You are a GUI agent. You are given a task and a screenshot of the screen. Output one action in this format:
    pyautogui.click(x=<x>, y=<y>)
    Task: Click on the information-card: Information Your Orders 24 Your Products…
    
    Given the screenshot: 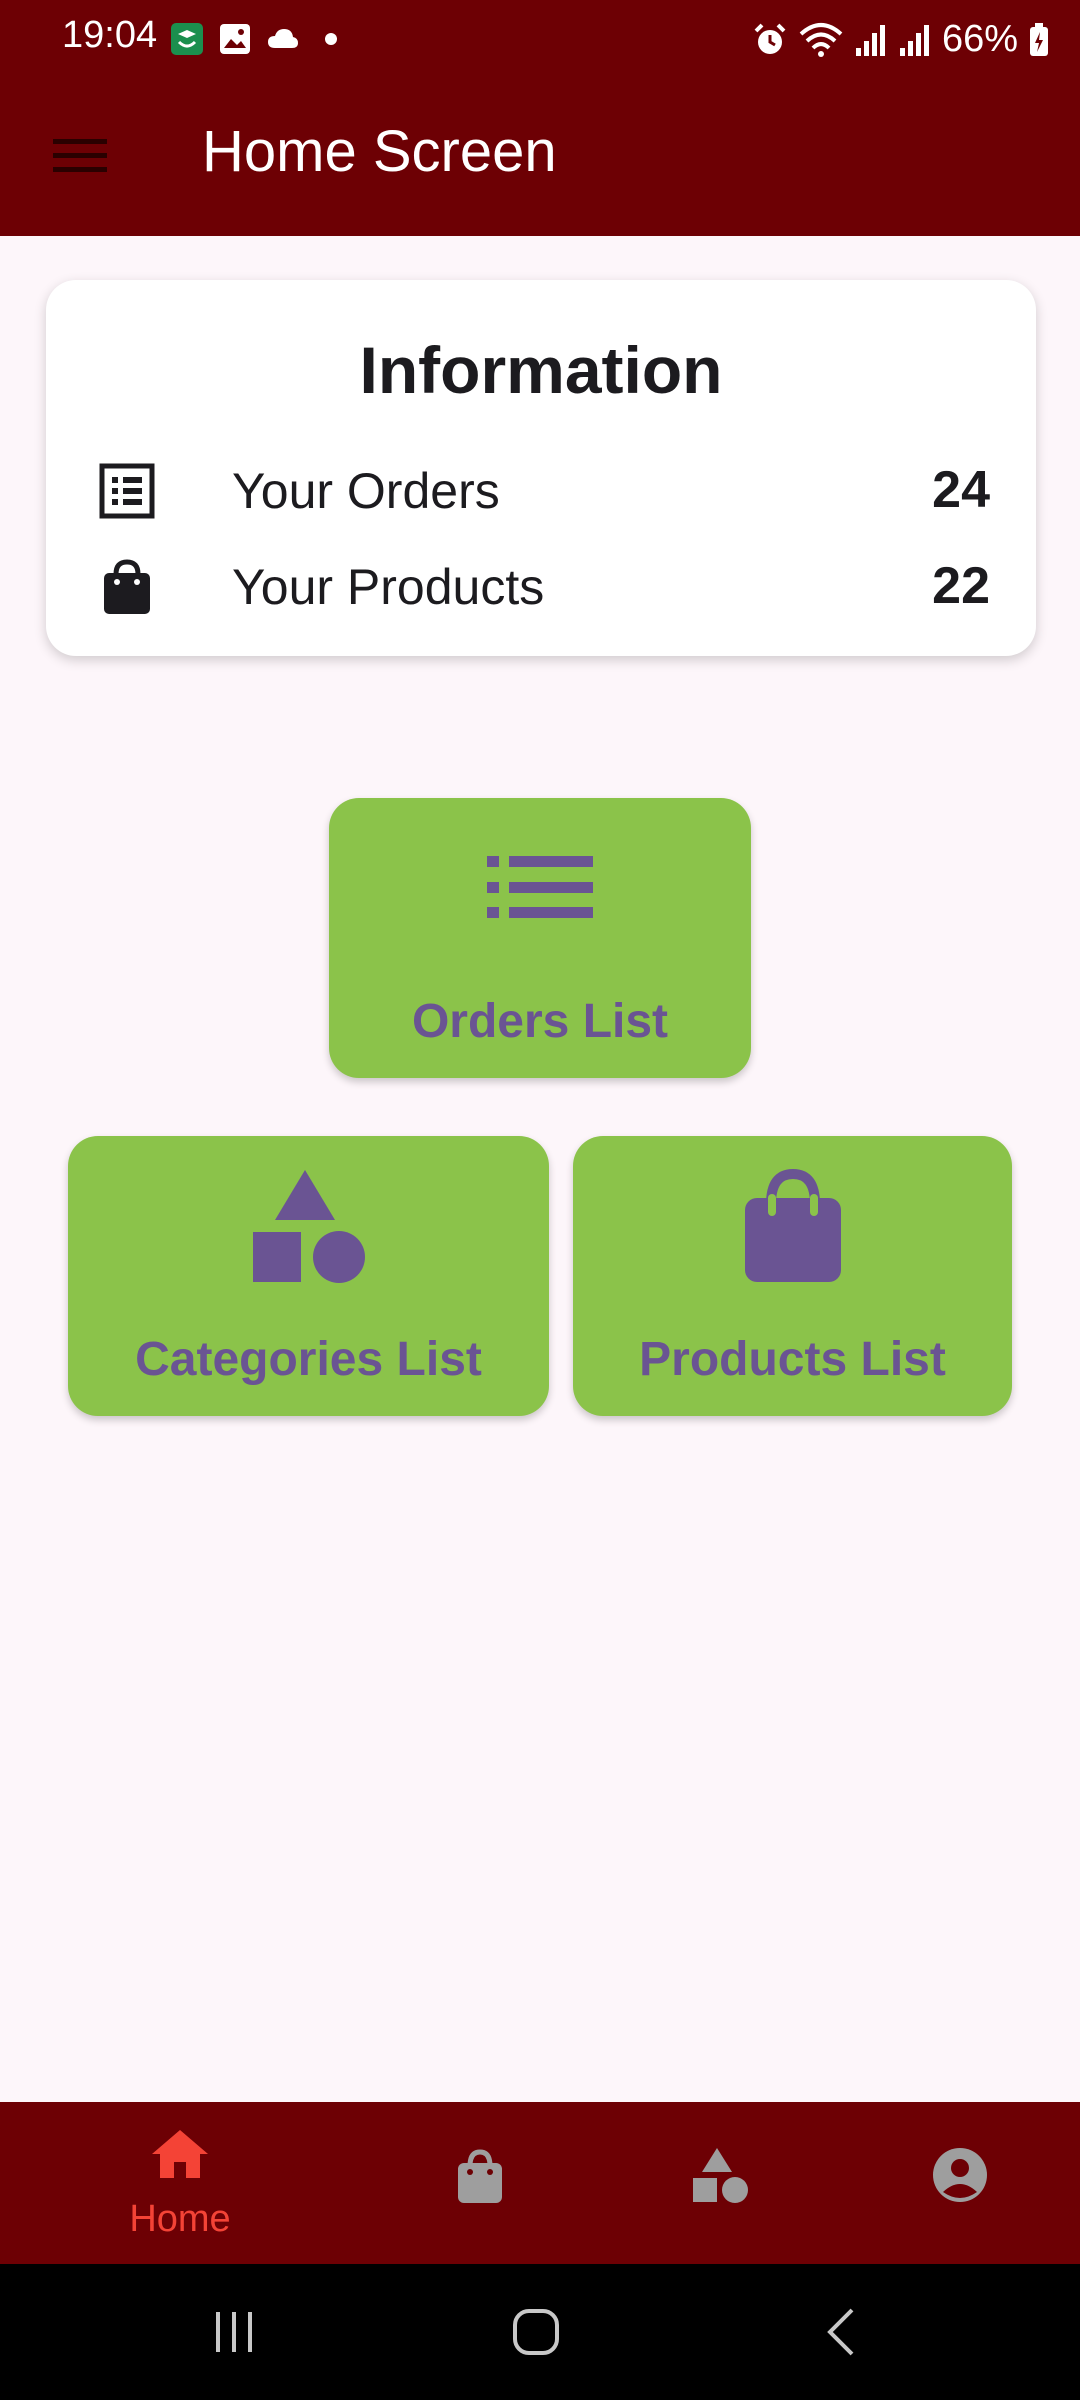 What is the action you would take?
    pyautogui.click(x=541, y=468)
    